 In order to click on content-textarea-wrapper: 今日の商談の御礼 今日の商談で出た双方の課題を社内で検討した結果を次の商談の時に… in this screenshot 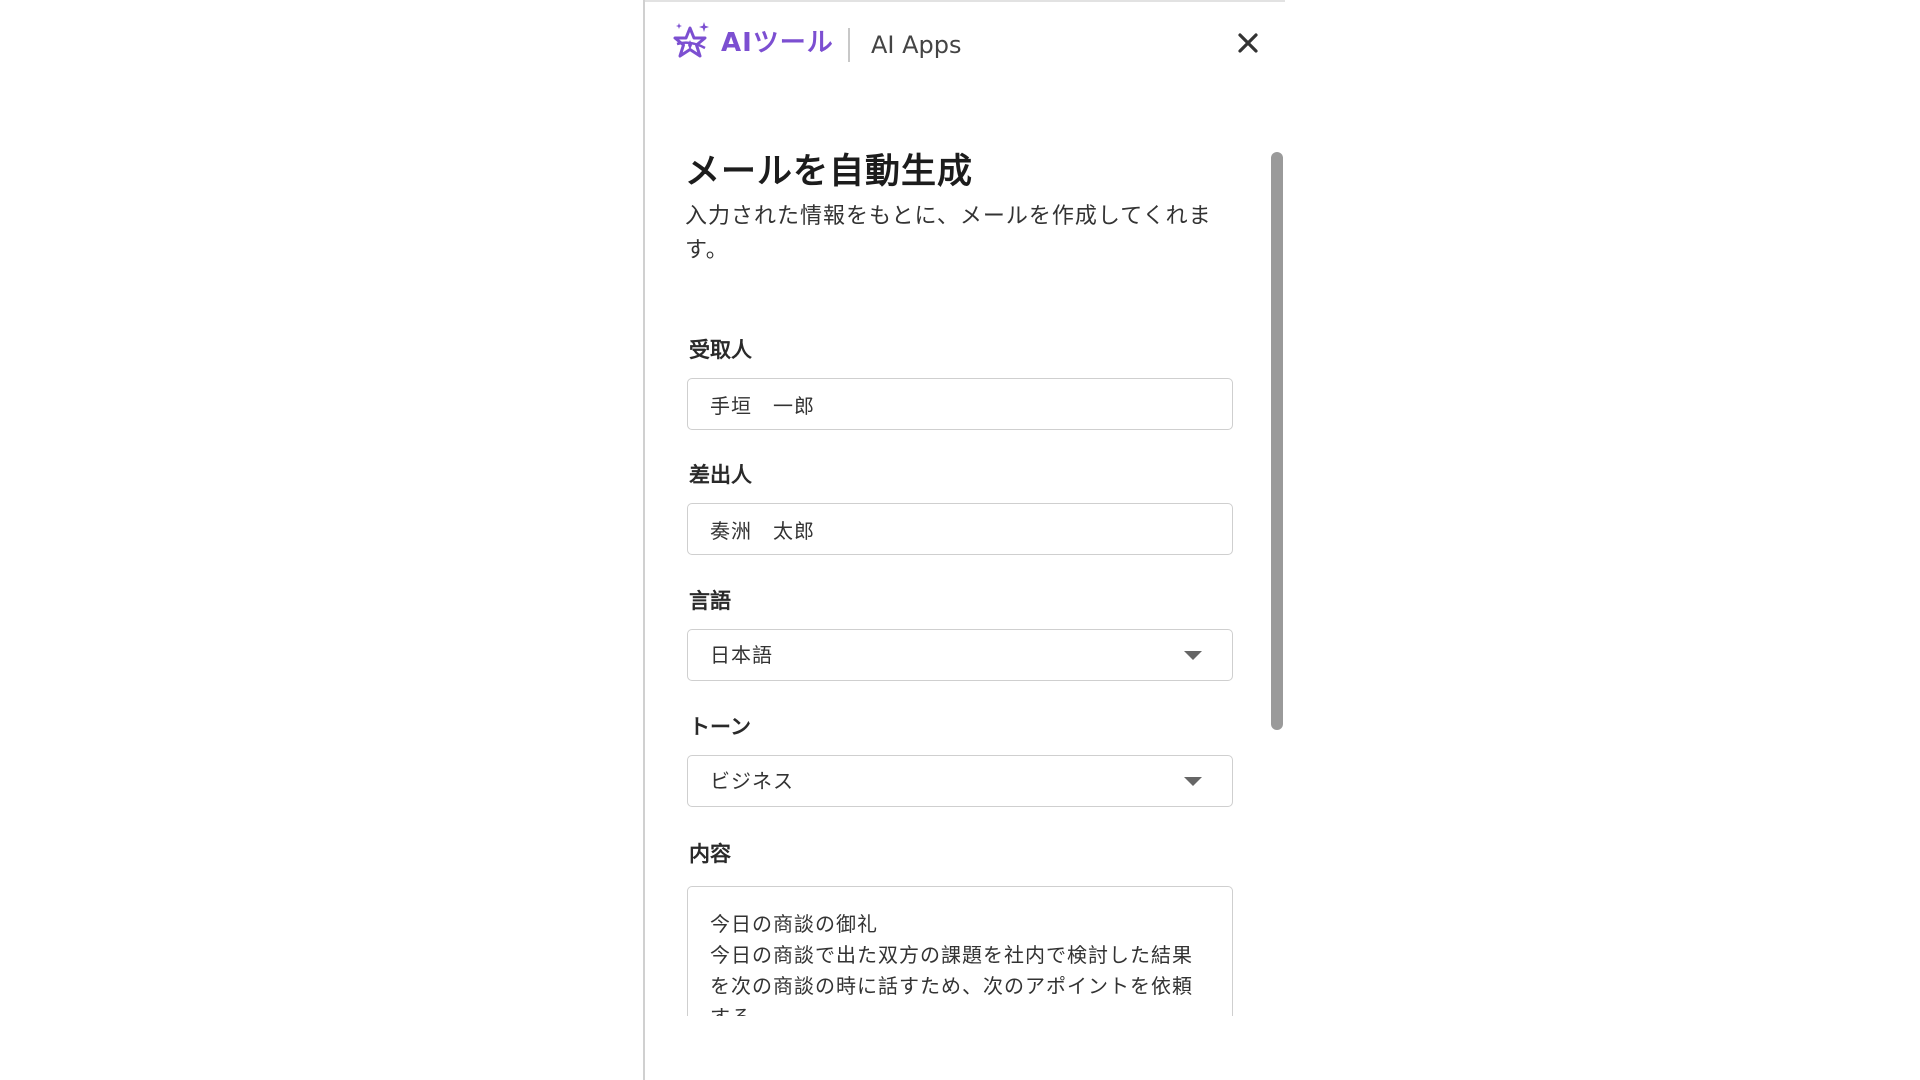, I will do `click(960, 956)`.